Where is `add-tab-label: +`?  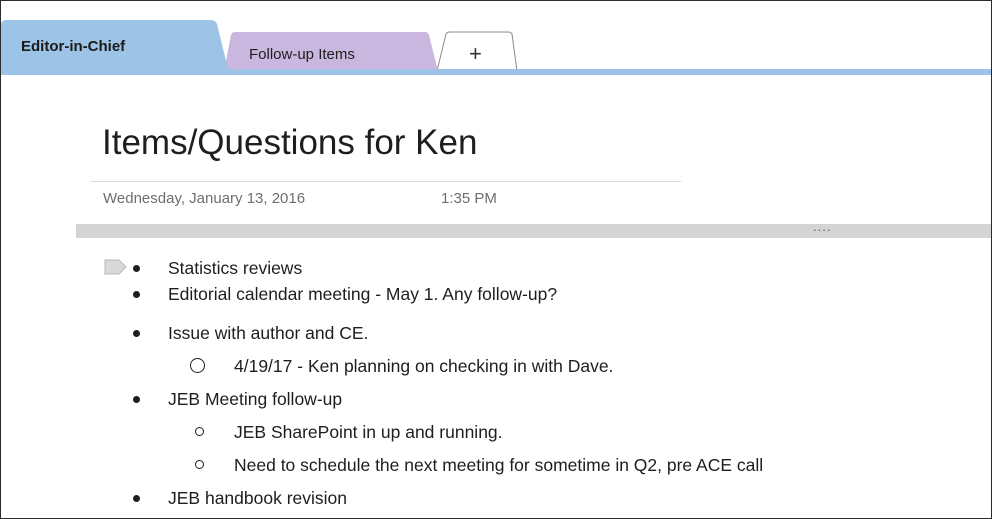
add-tab-label: + is located at coordinates (475, 53).